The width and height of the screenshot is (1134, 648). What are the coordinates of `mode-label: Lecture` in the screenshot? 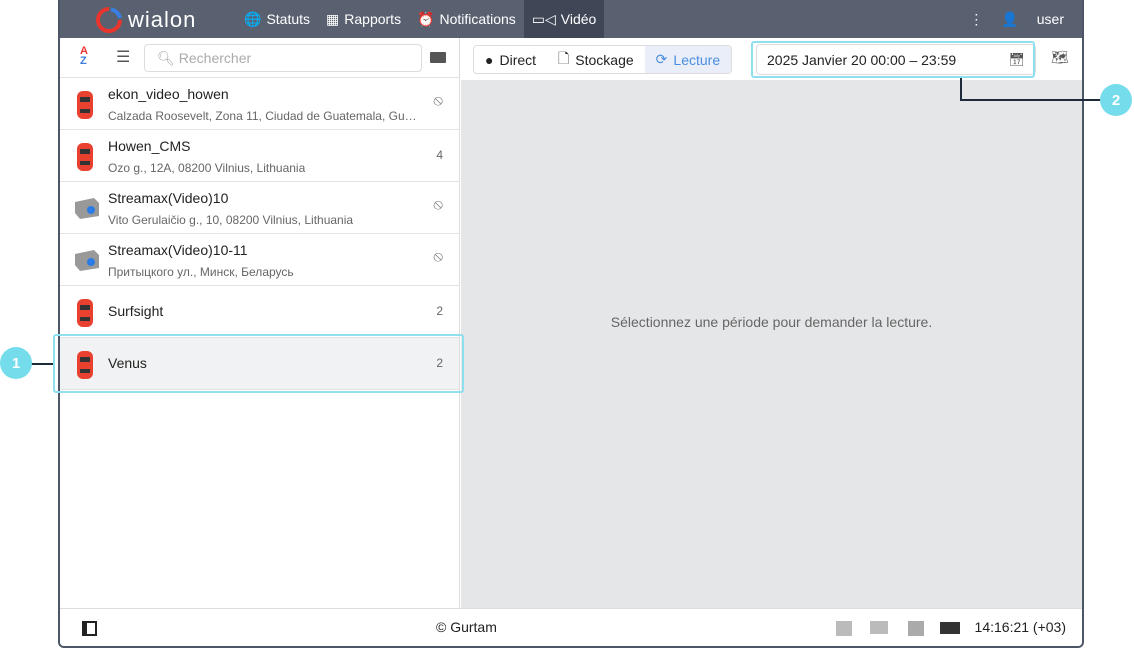 It's located at (697, 59).